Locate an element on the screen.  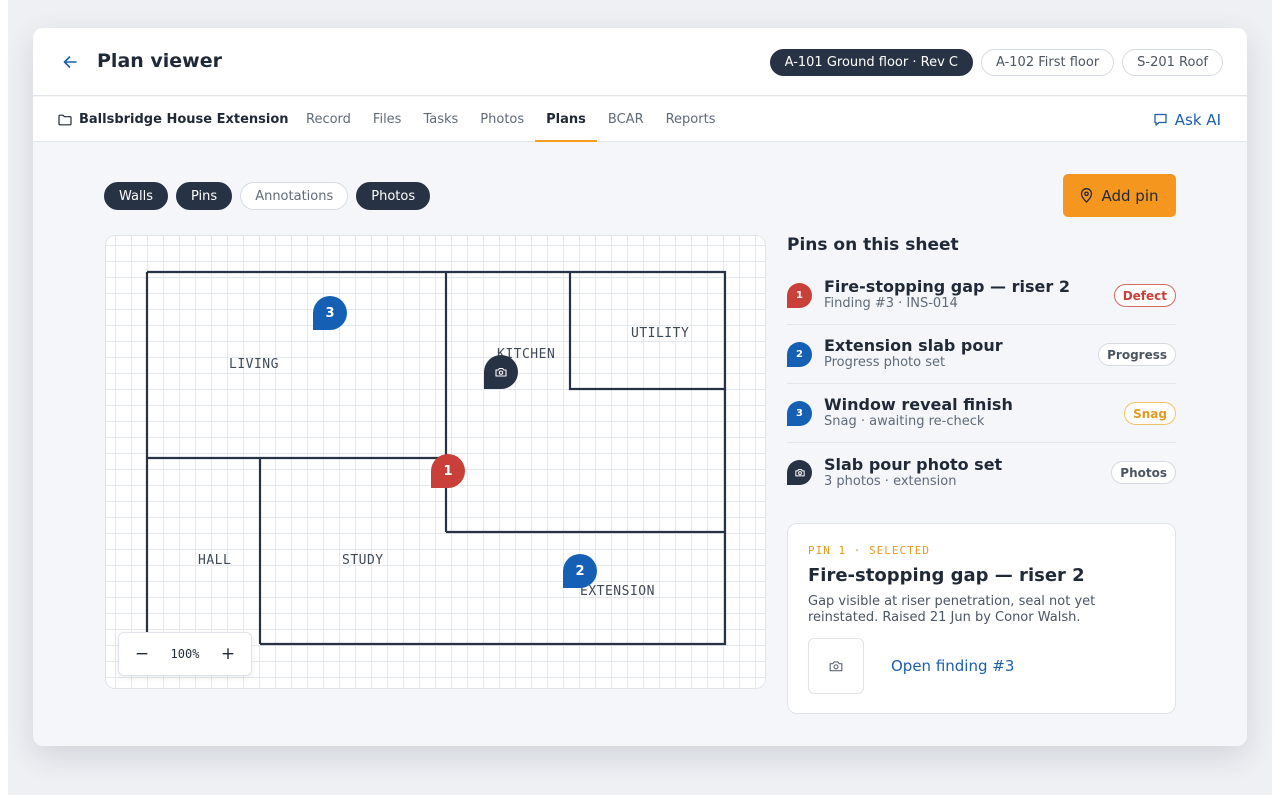
plan-pin-1: 1 is located at coordinates (448, 471).